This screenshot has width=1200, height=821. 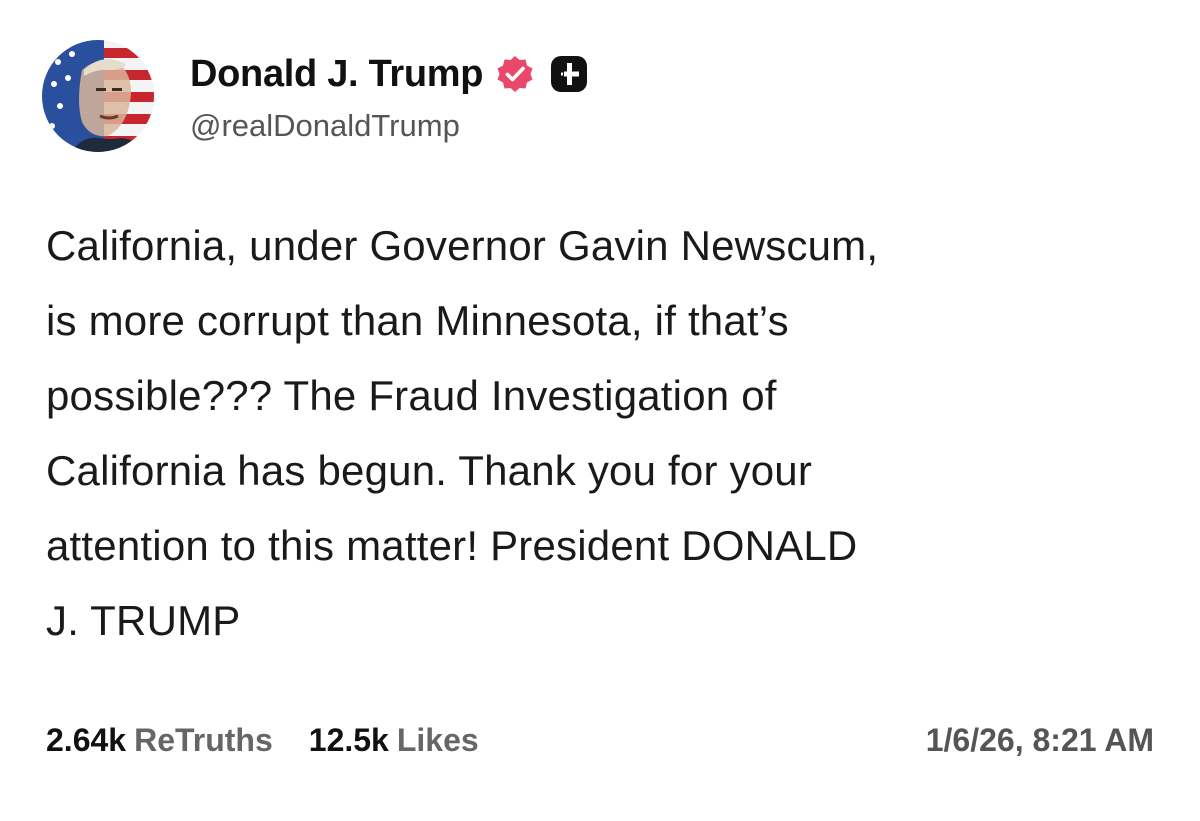 What do you see at coordinates (203, 740) in the screenshot?
I see `retruths-label: ReTruths` at bounding box center [203, 740].